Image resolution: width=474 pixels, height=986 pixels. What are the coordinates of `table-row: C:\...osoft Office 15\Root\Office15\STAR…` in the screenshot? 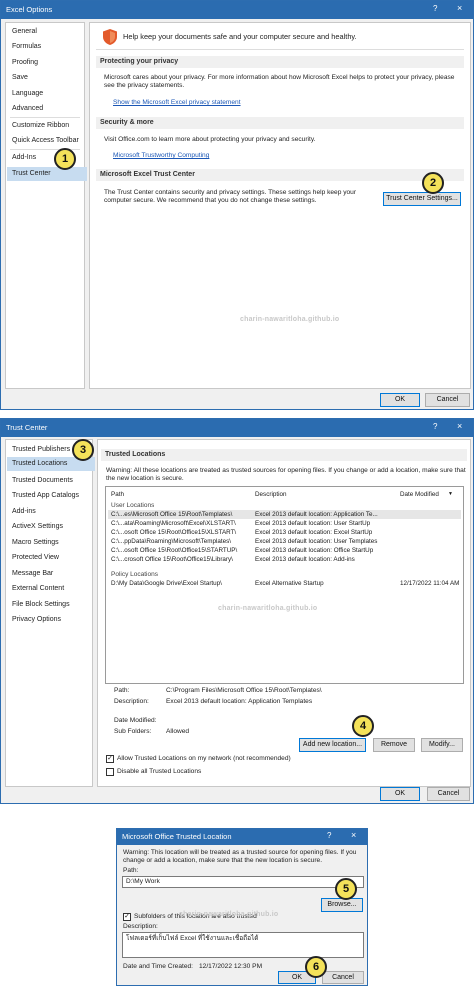 It's located at (284, 550).